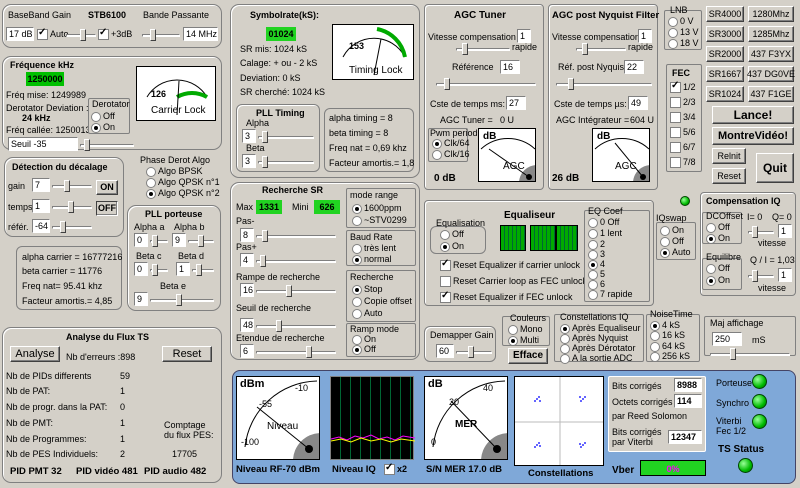 This screenshot has height=488, width=800. Describe the element at coordinates (771, 94) in the screenshot. I see `preset-f1ge: 437 F1GE` at that location.